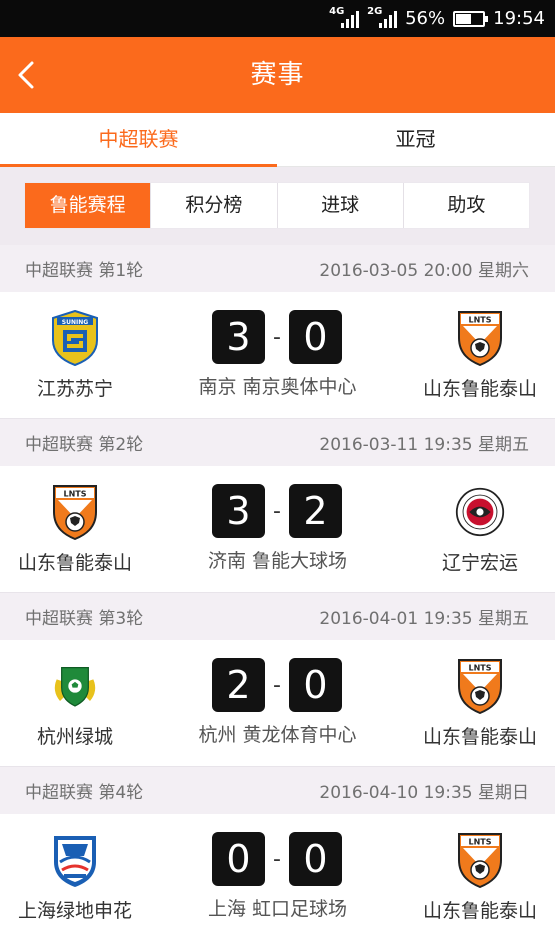  What do you see at coordinates (315, 511) in the screenshot?
I see `away-score: 2` at bounding box center [315, 511].